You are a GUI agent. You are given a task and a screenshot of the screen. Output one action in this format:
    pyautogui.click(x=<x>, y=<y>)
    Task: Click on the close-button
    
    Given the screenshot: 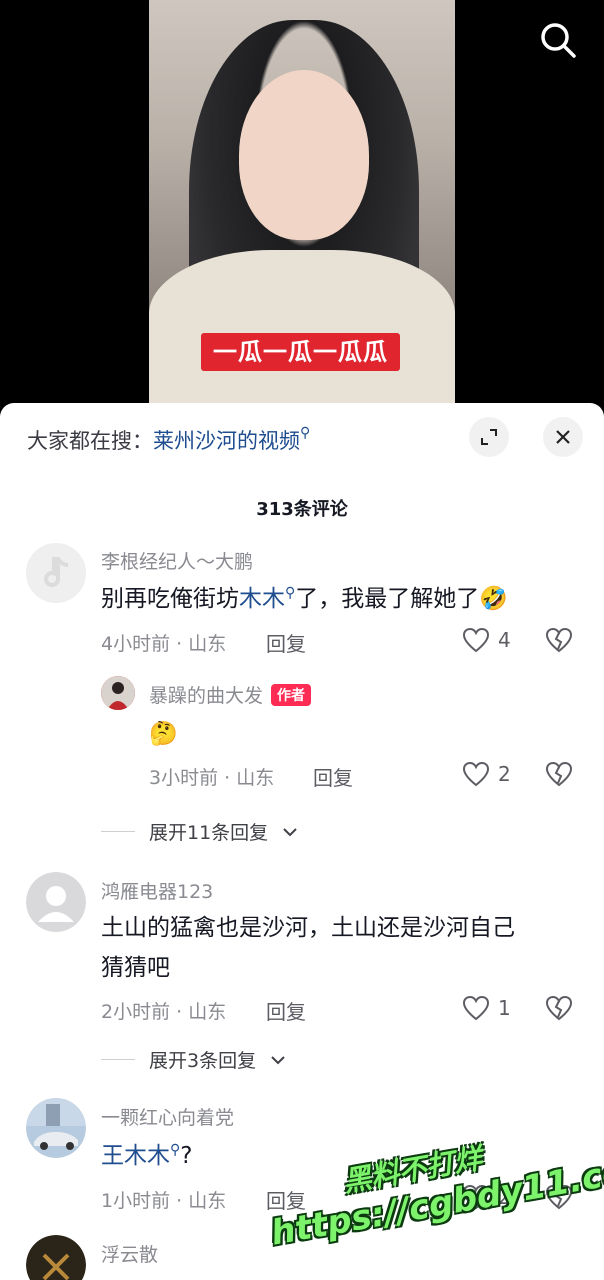 What is the action you would take?
    pyautogui.click(x=563, y=437)
    